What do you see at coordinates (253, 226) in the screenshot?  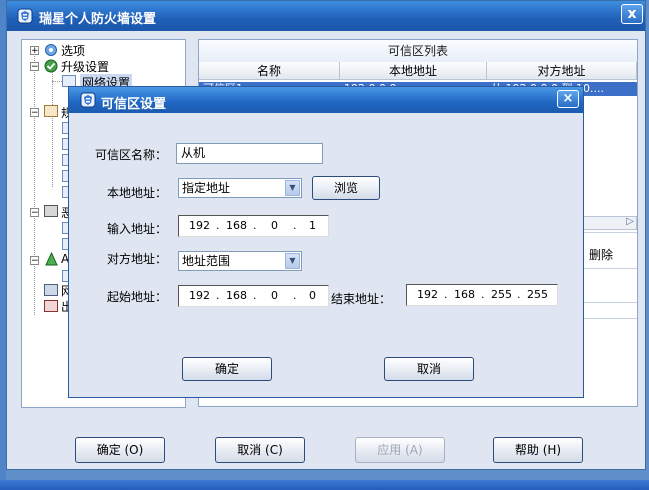 I see `input-address-ip-field: 192 . 168 . 0 . 1` at bounding box center [253, 226].